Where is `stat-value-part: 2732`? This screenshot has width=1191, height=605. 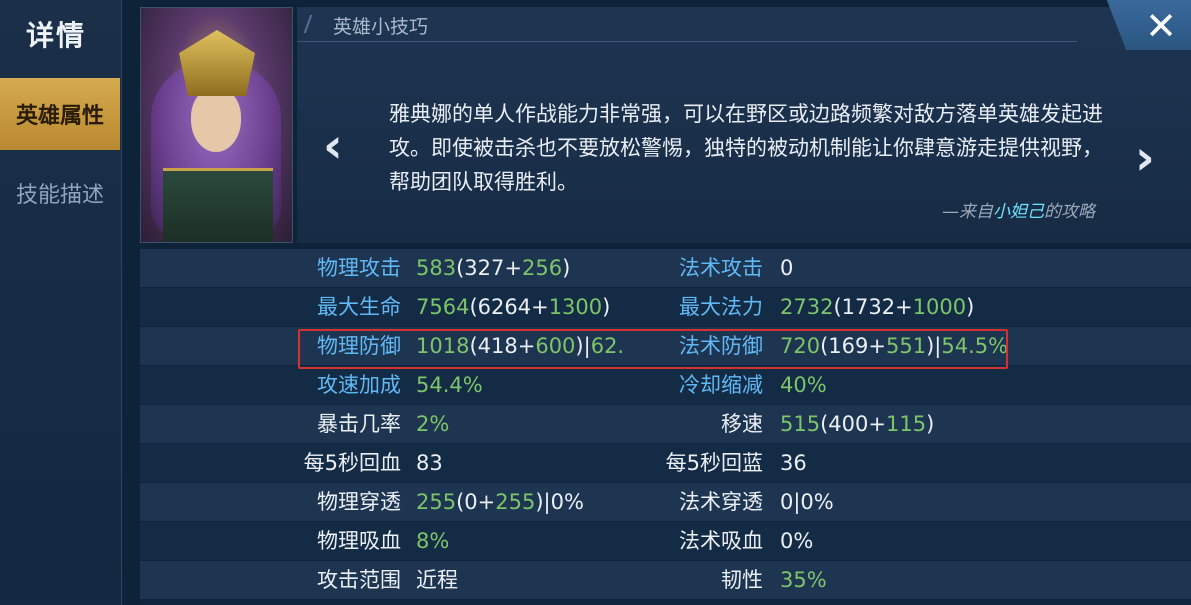 stat-value-part: 2732 is located at coordinates (807, 307).